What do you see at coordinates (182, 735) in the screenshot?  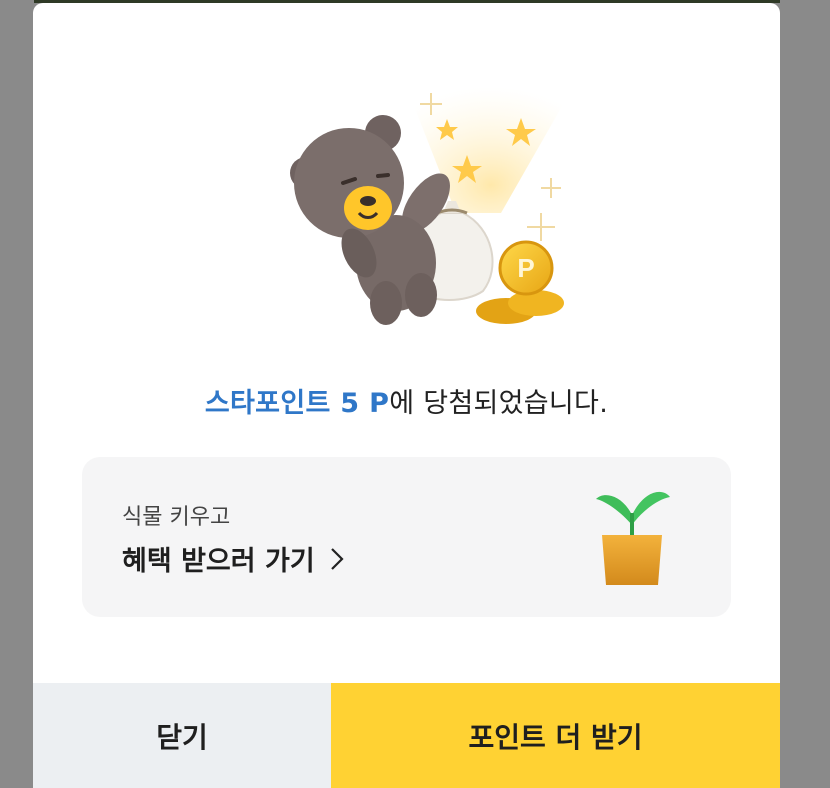 I see `close-button: 닫기` at bounding box center [182, 735].